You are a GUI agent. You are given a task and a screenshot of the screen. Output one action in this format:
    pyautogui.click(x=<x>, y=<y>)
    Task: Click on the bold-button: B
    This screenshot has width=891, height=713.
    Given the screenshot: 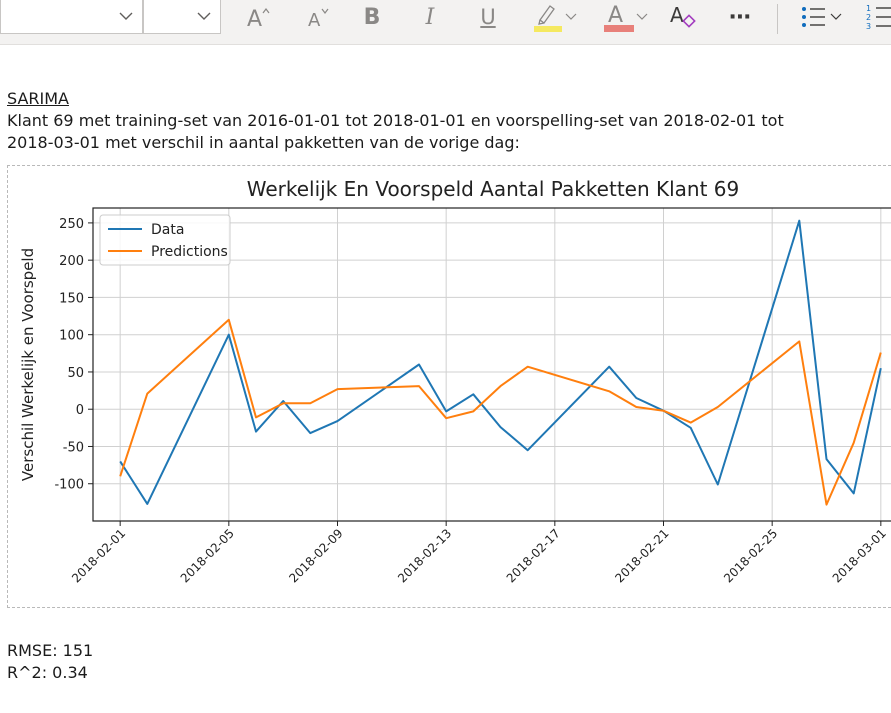 What is the action you would take?
    pyautogui.click(x=372, y=17)
    